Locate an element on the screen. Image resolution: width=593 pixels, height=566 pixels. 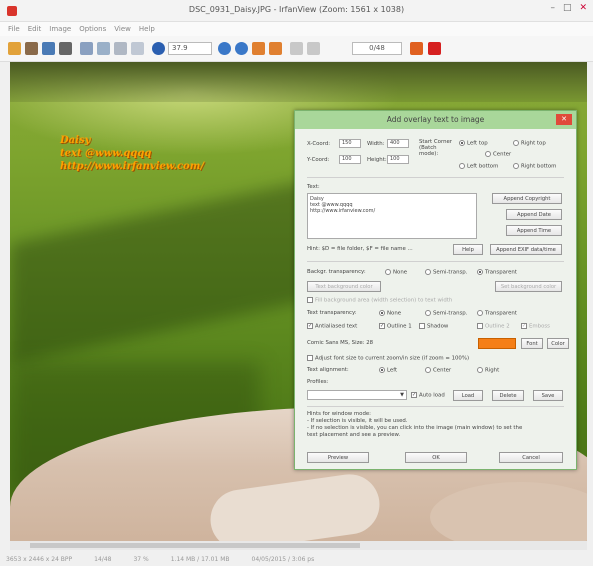
outline1-option: ✓ Outline 1 is located at coordinates (395, 326).